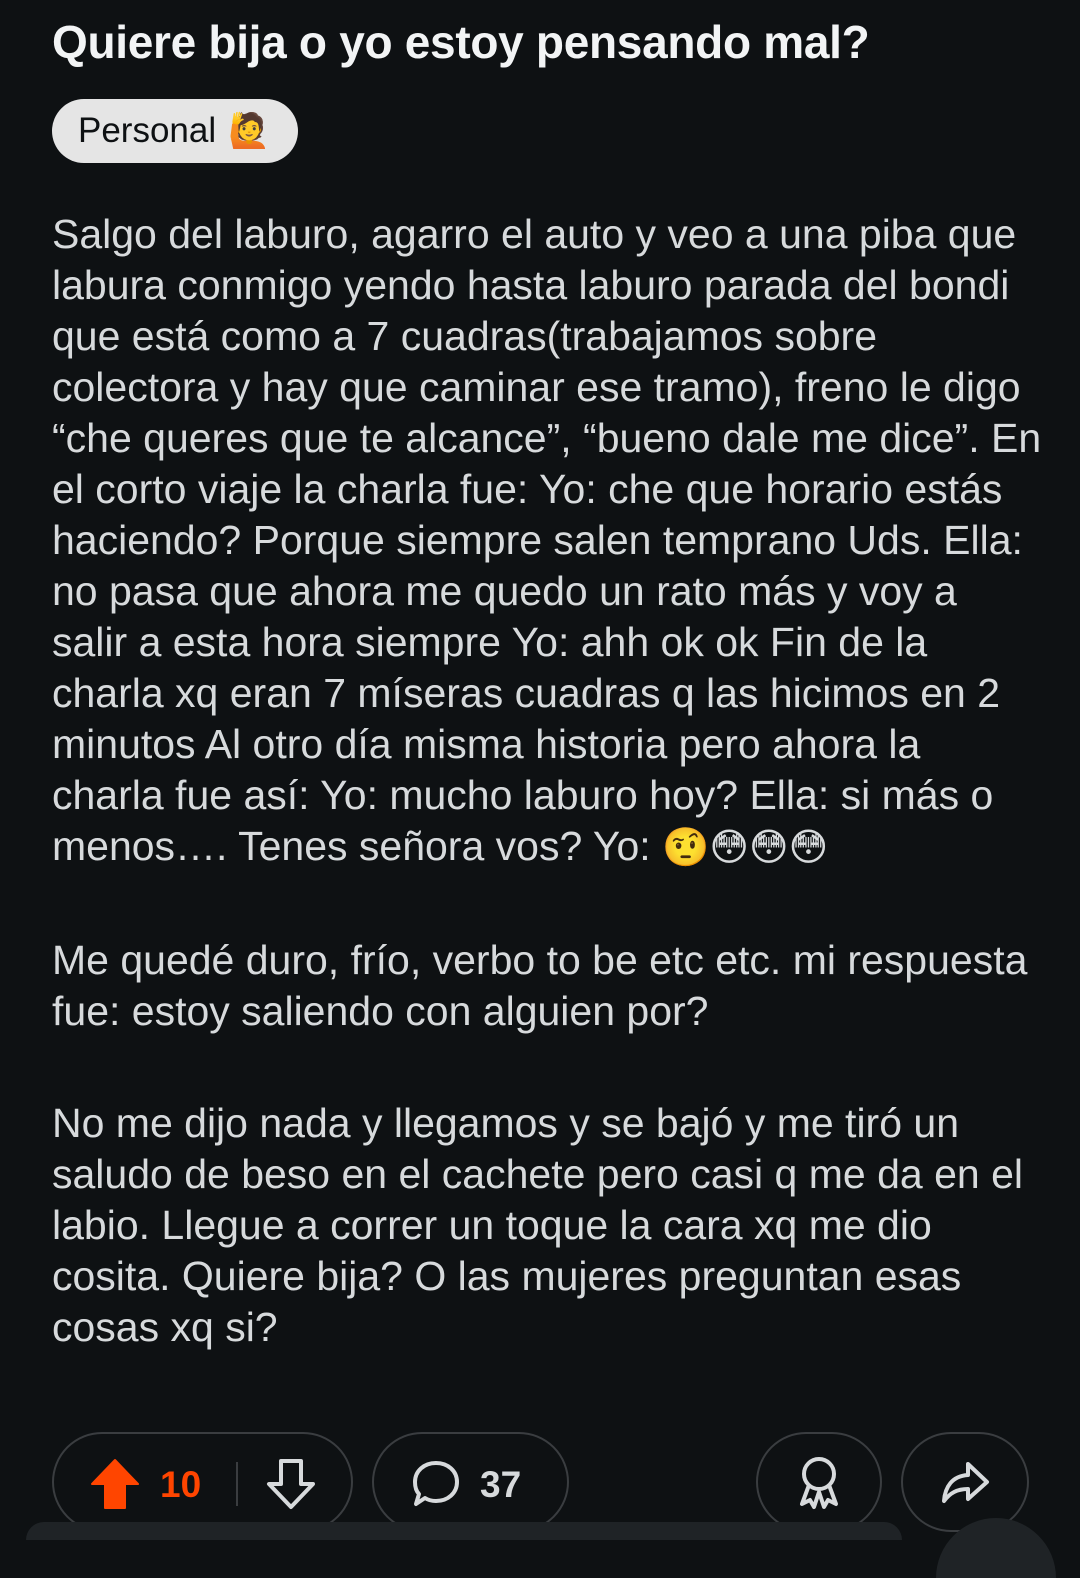  What do you see at coordinates (147, 130) in the screenshot?
I see `flair-label: Personal` at bounding box center [147, 130].